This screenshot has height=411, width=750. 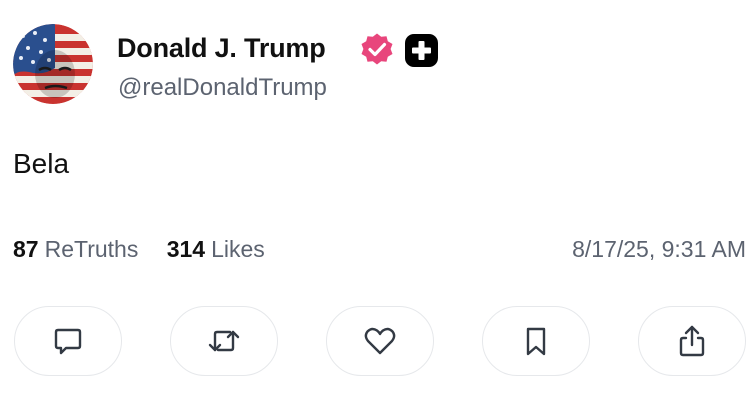 I want to click on user-handle: @realDonaldTrump, so click(x=222, y=88).